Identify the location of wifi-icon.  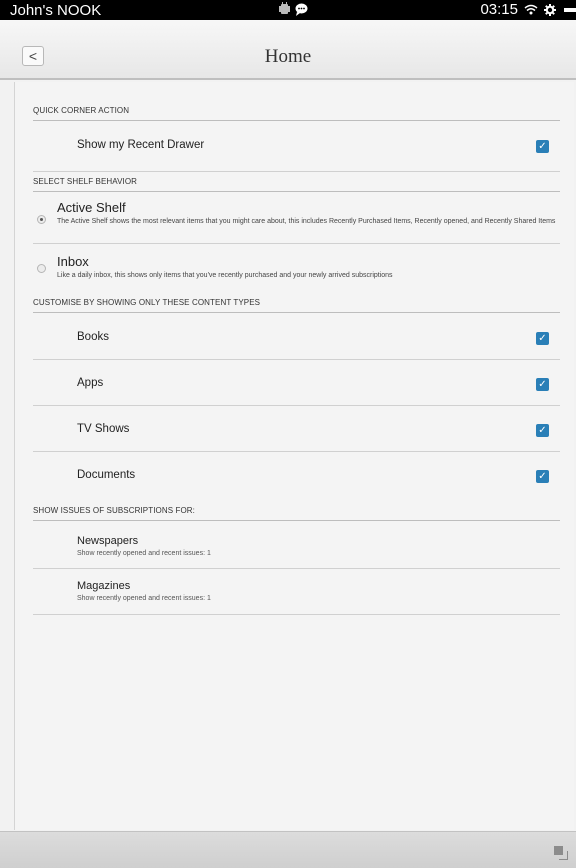
(531, 9).